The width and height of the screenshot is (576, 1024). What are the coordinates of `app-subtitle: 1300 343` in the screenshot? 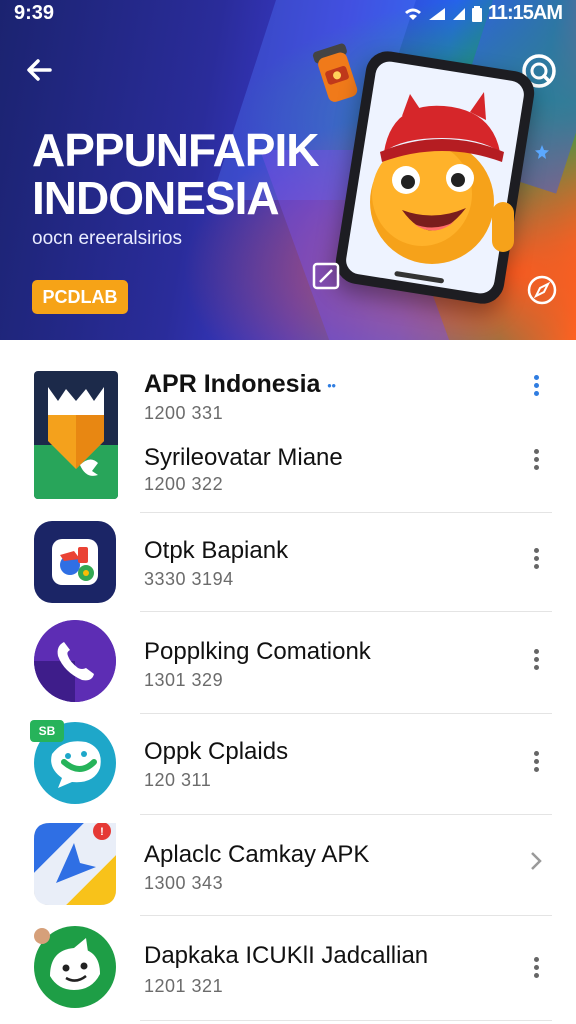 It's located at (184, 883).